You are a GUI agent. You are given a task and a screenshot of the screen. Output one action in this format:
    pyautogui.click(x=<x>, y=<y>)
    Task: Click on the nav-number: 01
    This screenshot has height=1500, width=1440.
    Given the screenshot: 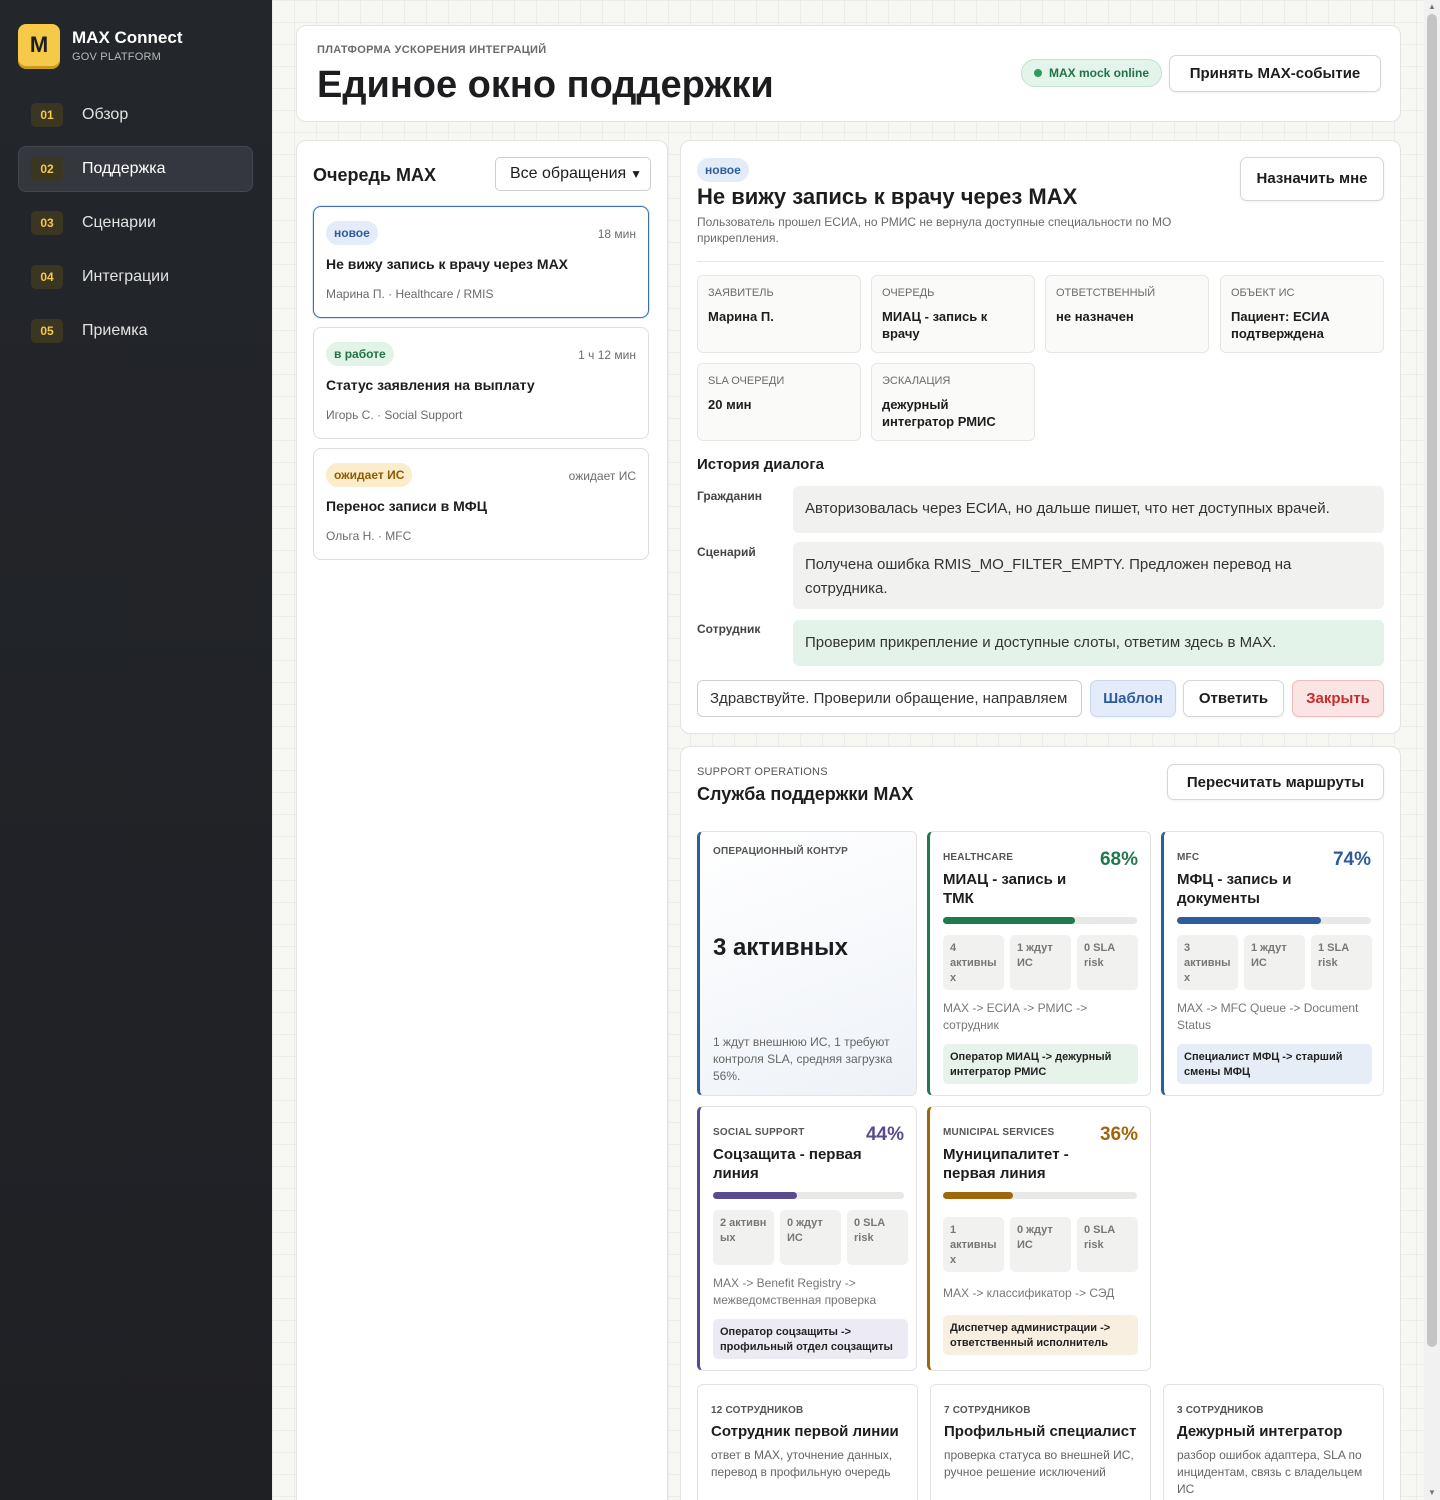 What is the action you would take?
    pyautogui.click(x=47, y=115)
    